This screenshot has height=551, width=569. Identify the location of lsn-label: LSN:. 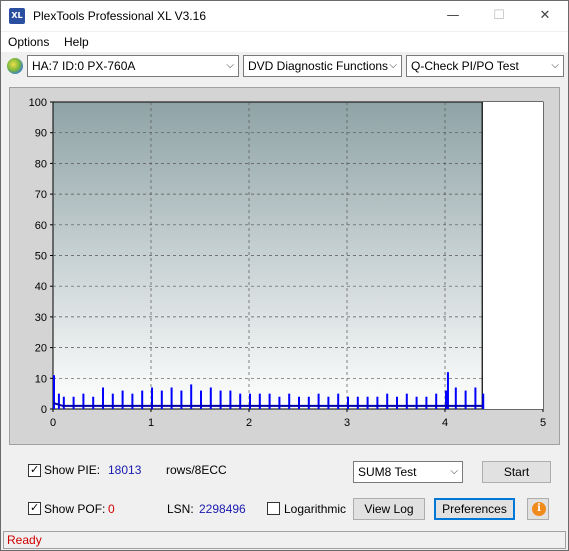
(180, 509).